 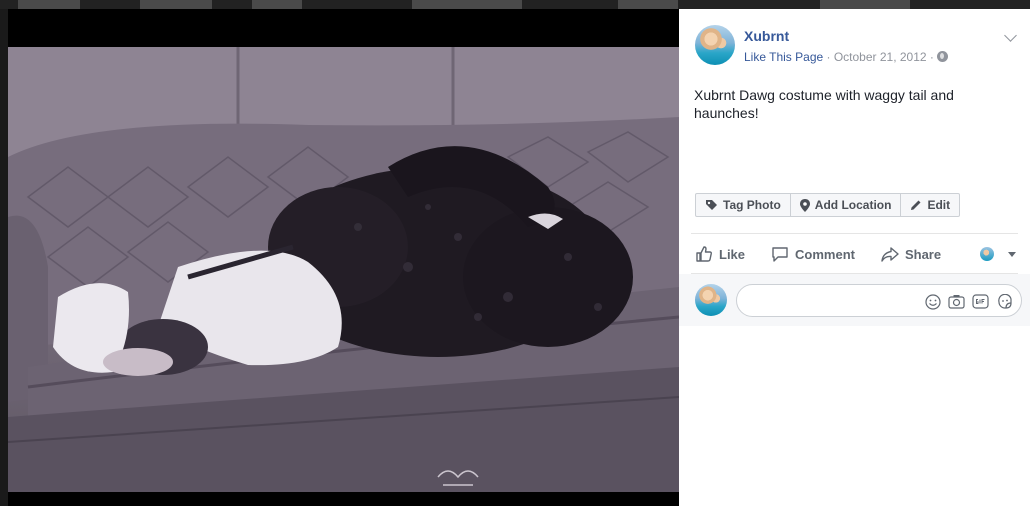 What do you see at coordinates (1010, 35) in the screenshot?
I see `chevron-down-icon` at bounding box center [1010, 35].